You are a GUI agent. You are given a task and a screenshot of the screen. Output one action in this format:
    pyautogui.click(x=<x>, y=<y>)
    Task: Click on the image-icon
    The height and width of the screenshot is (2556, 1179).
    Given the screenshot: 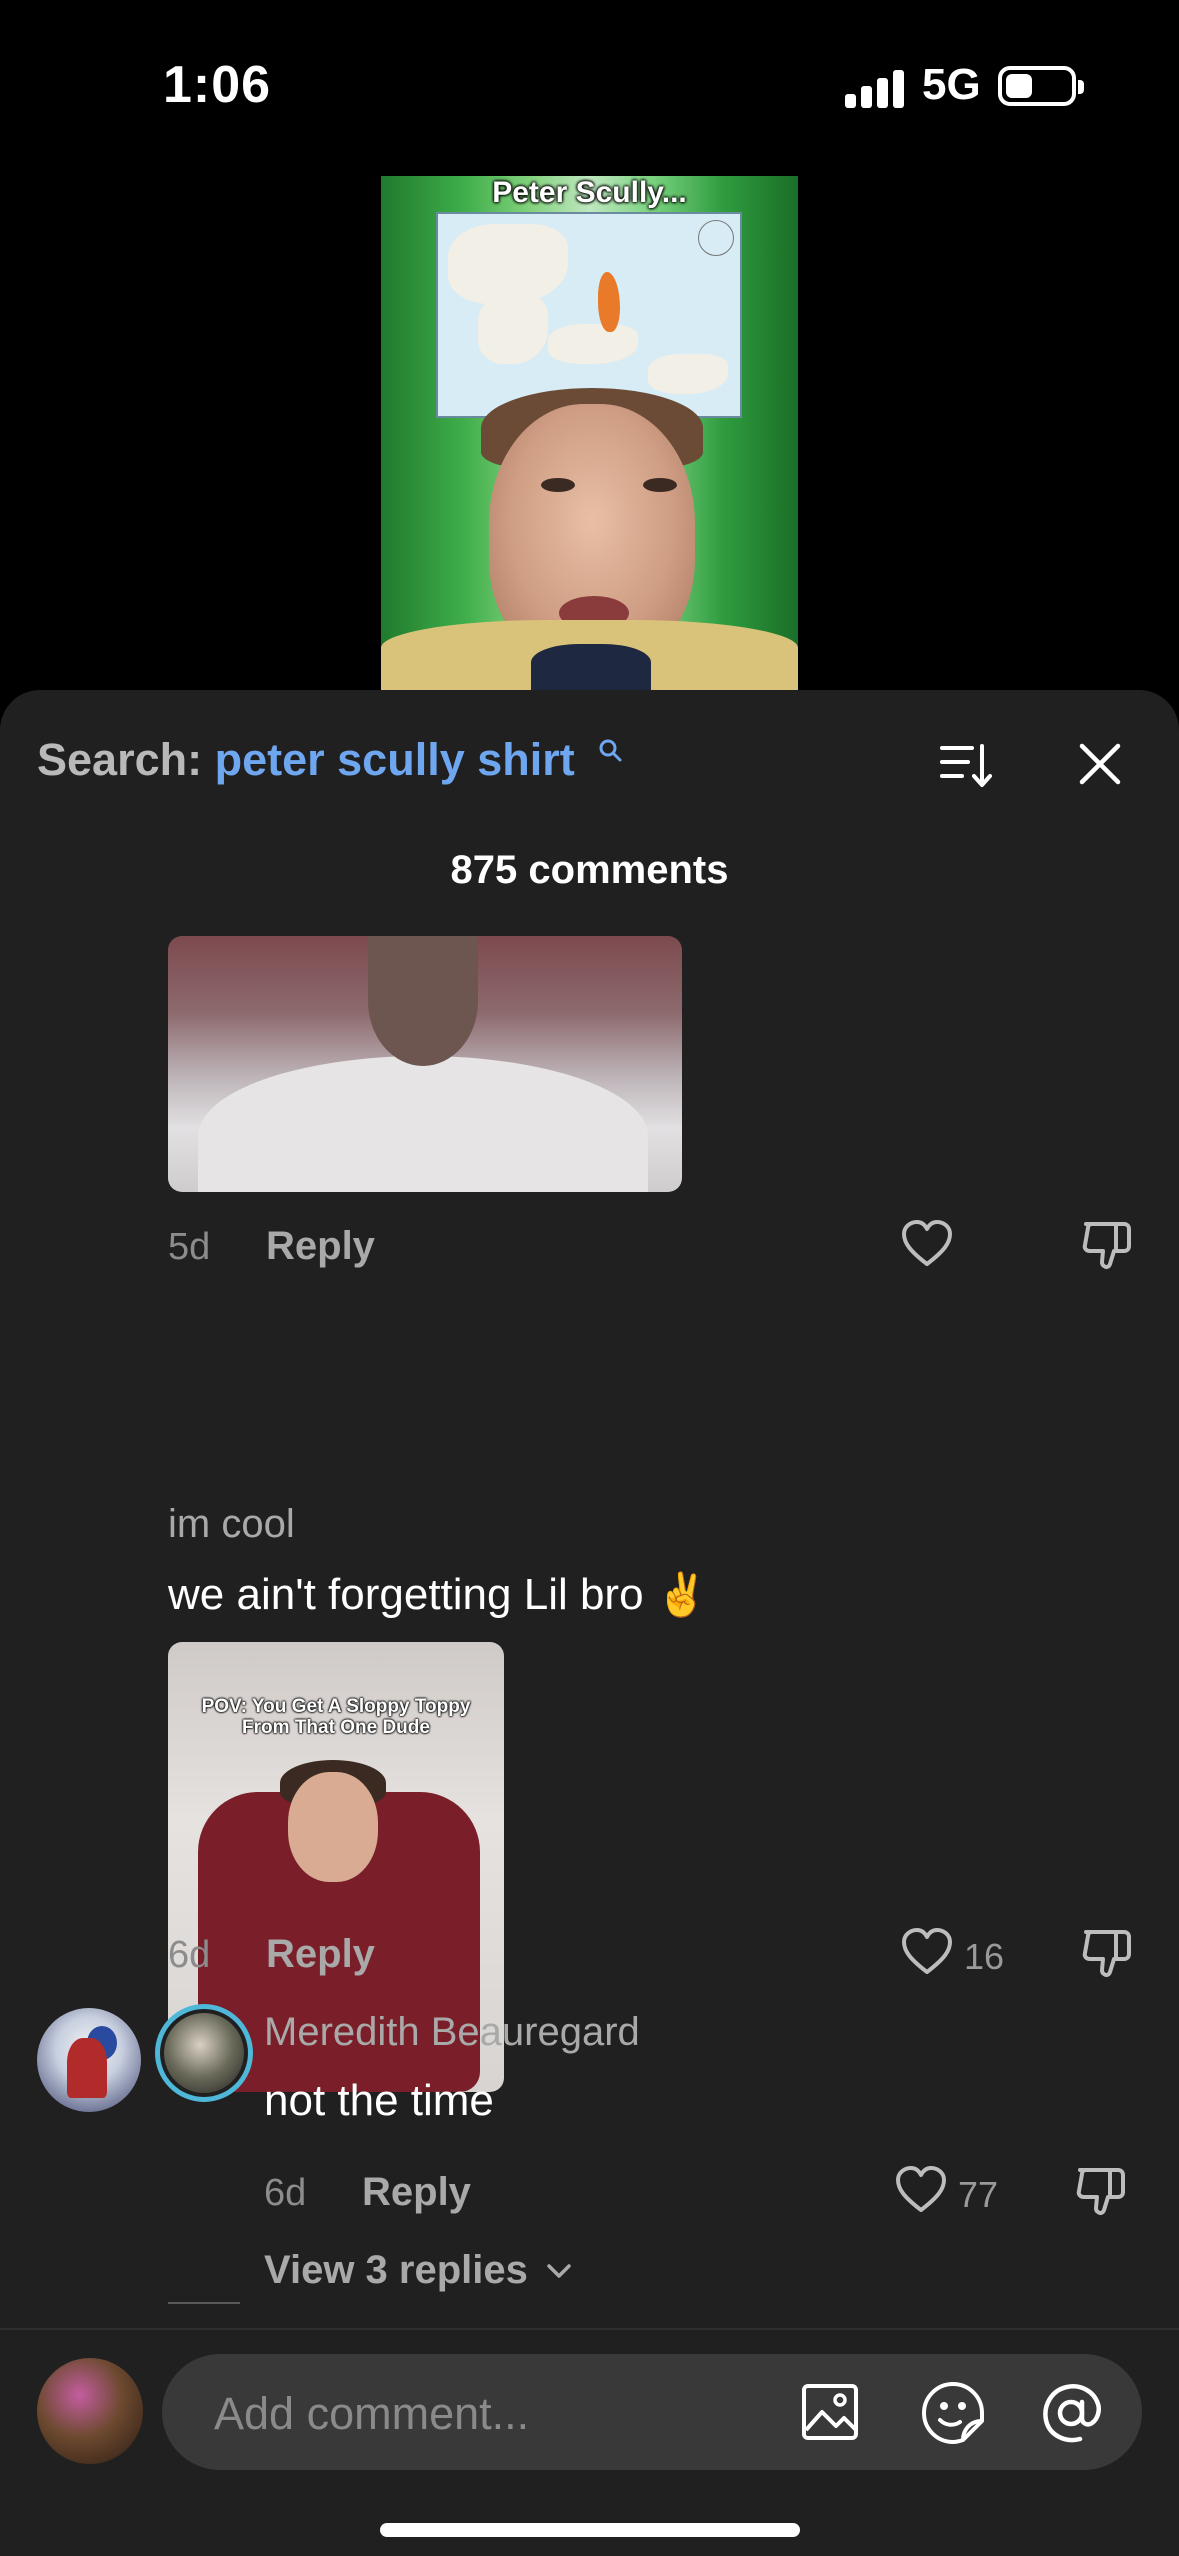 What is the action you would take?
    pyautogui.click(x=830, y=2412)
    